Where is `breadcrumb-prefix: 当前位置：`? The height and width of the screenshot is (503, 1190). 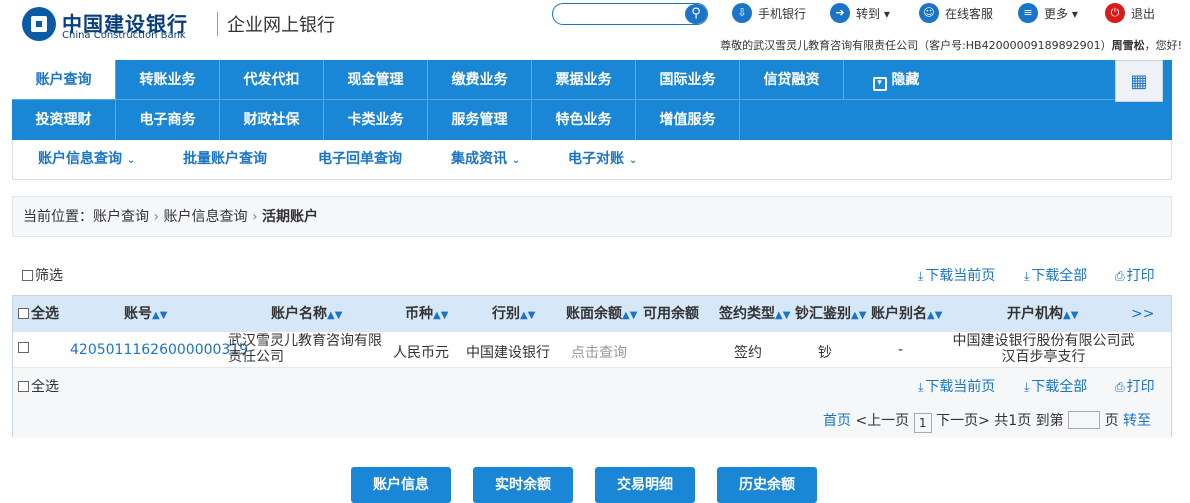
breadcrumb-prefix: 当前位置： is located at coordinates (58, 217).